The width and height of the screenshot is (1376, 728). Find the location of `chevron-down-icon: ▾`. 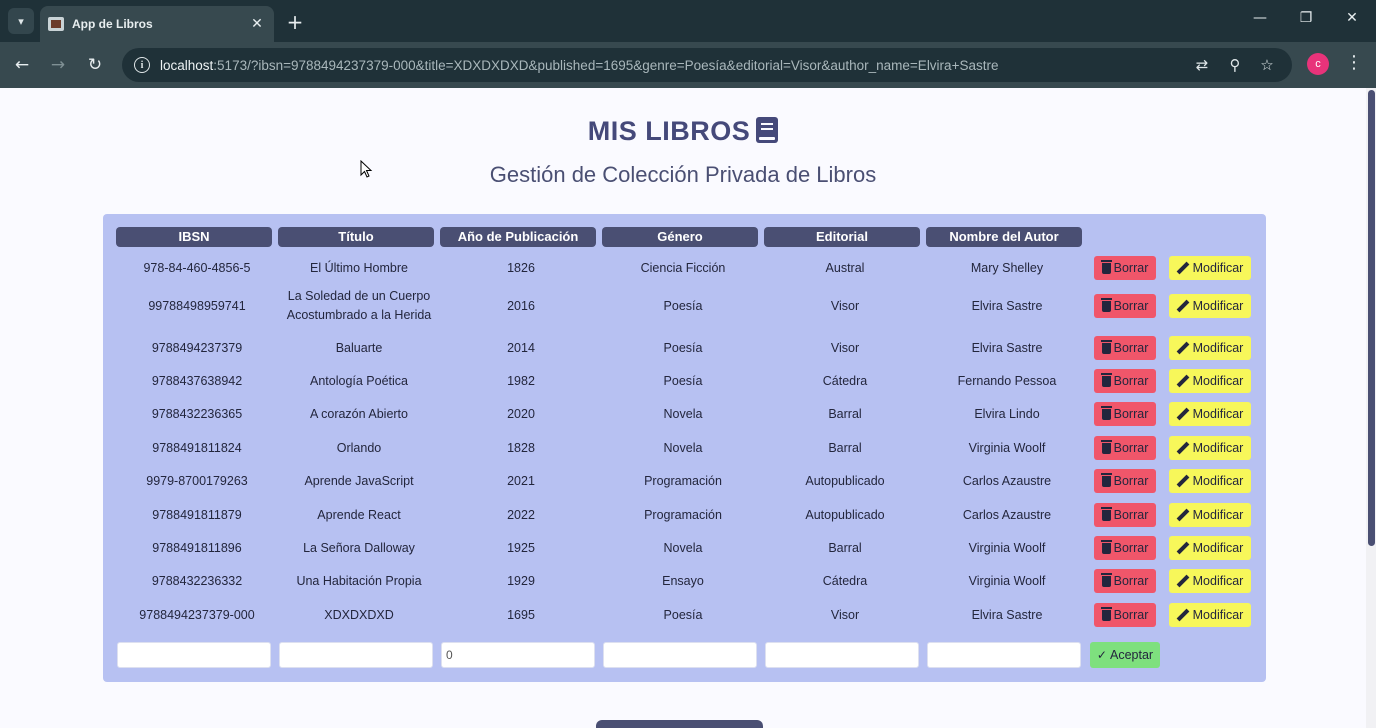

chevron-down-icon: ▾ is located at coordinates (21, 21).